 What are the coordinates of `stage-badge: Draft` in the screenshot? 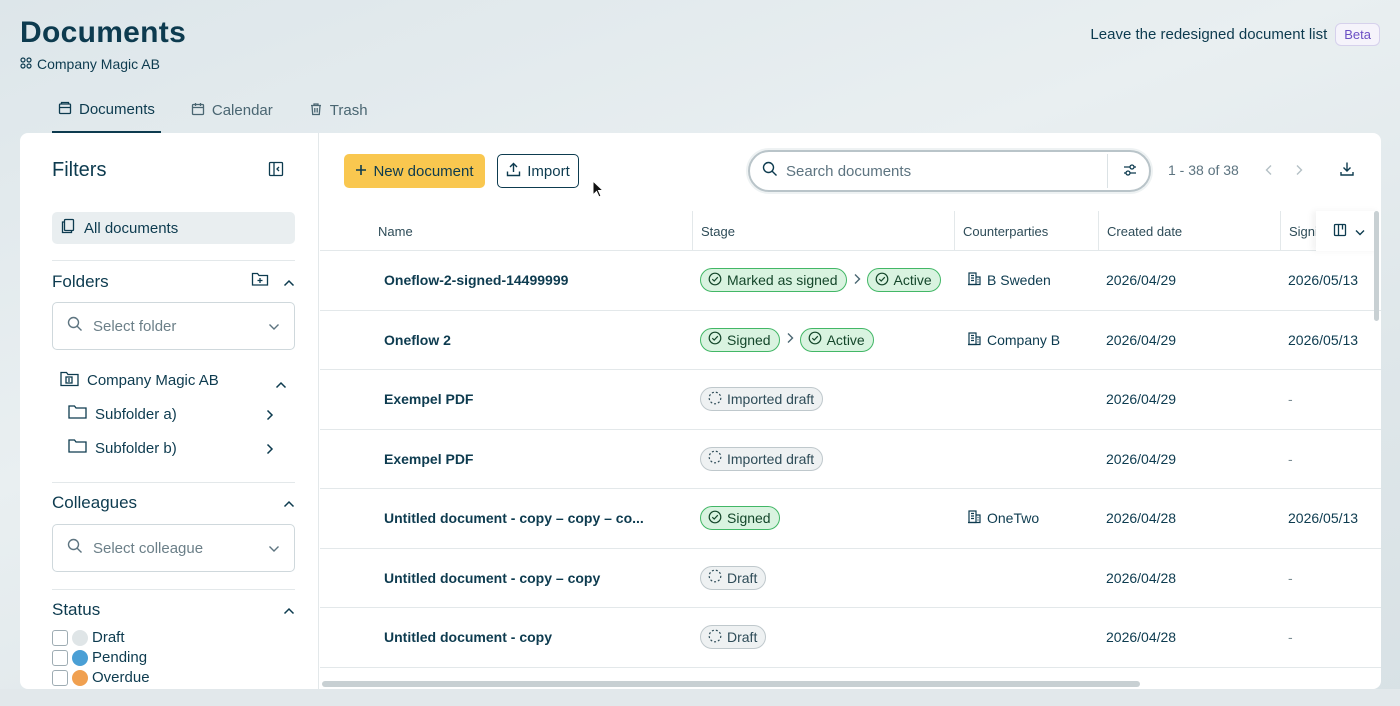 It's located at (733, 577).